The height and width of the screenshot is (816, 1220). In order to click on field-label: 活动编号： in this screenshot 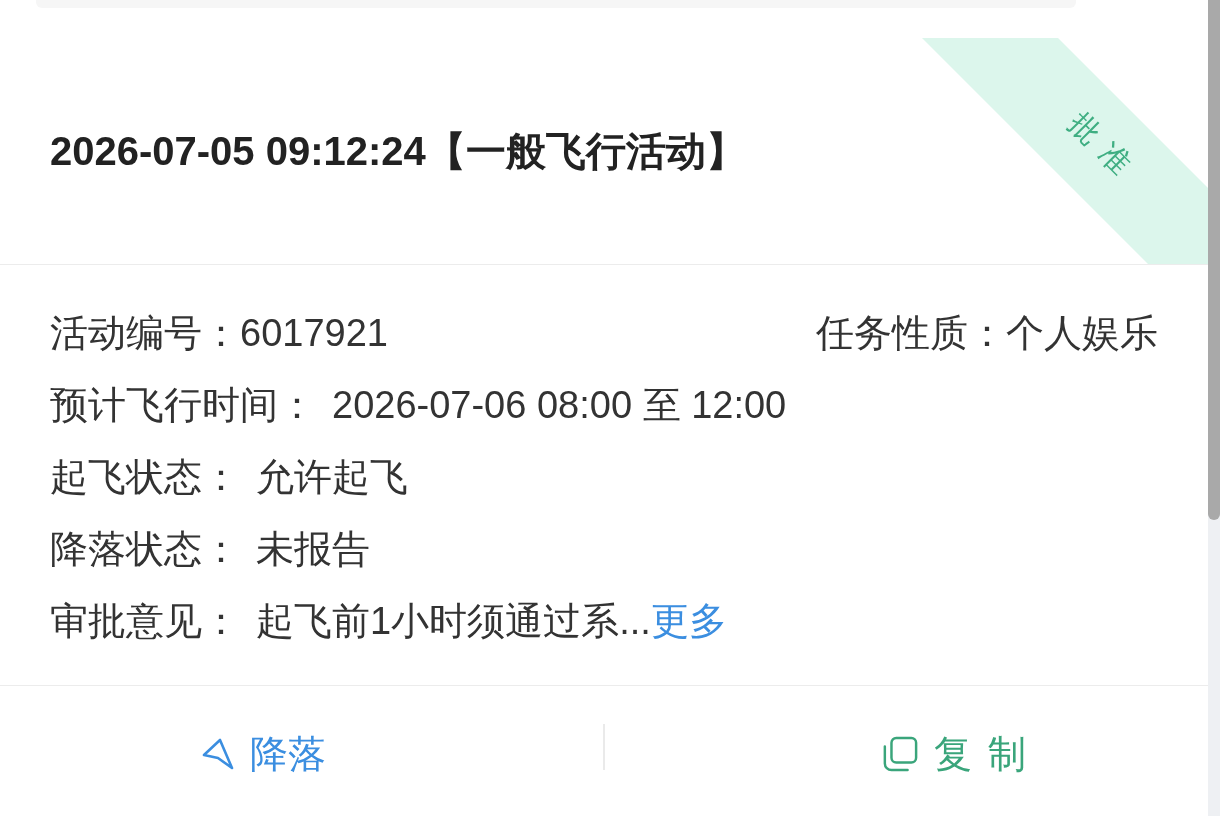, I will do `click(145, 333)`.